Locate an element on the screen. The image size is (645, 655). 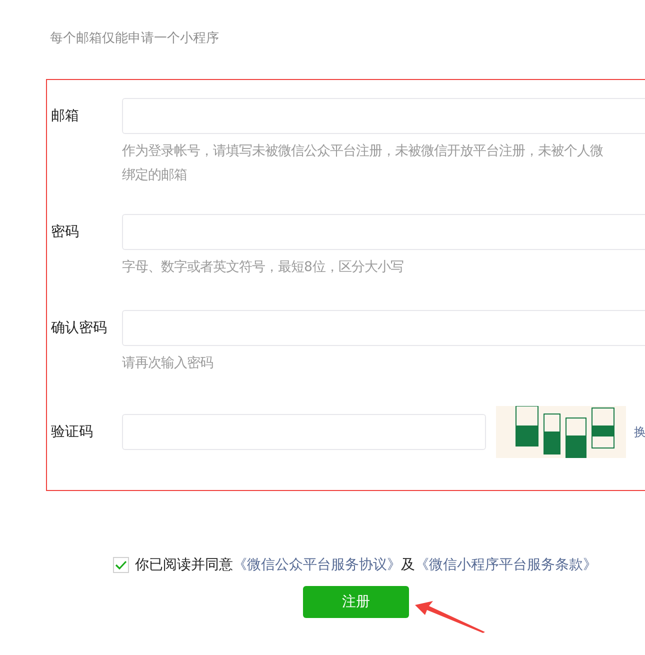
refresh-link: 换 is located at coordinates (639, 432).